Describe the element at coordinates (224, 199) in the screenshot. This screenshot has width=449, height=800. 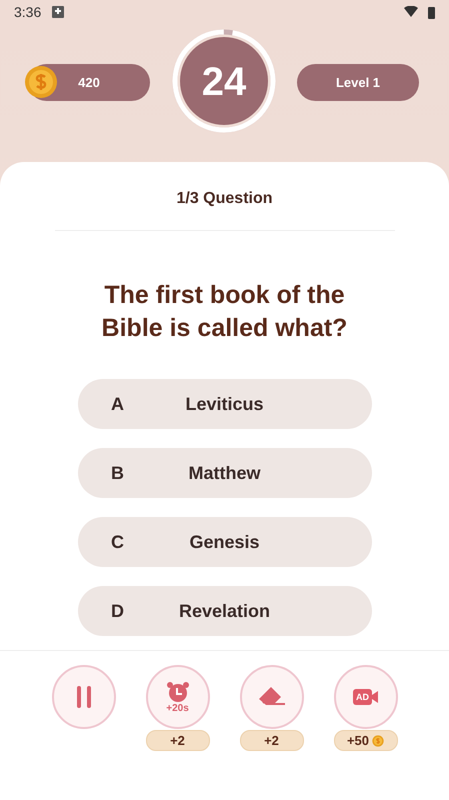
I see `question-counter: 1/3 Question` at that location.